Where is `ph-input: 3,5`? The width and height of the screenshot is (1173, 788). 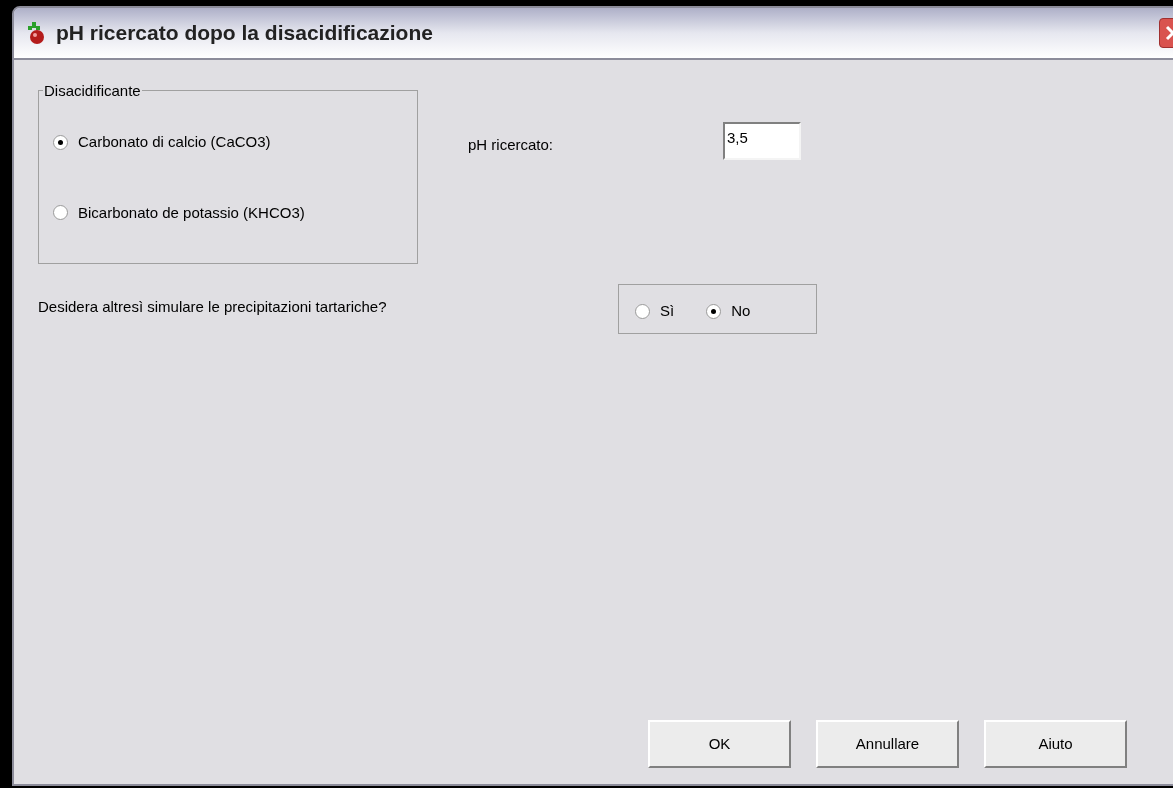
ph-input: 3,5 is located at coordinates (762, 141).